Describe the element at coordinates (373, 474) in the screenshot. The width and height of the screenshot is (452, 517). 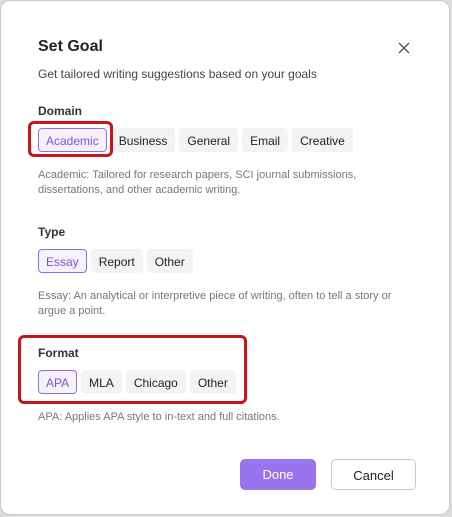
I see `cancel-button: Cancel` at that location.